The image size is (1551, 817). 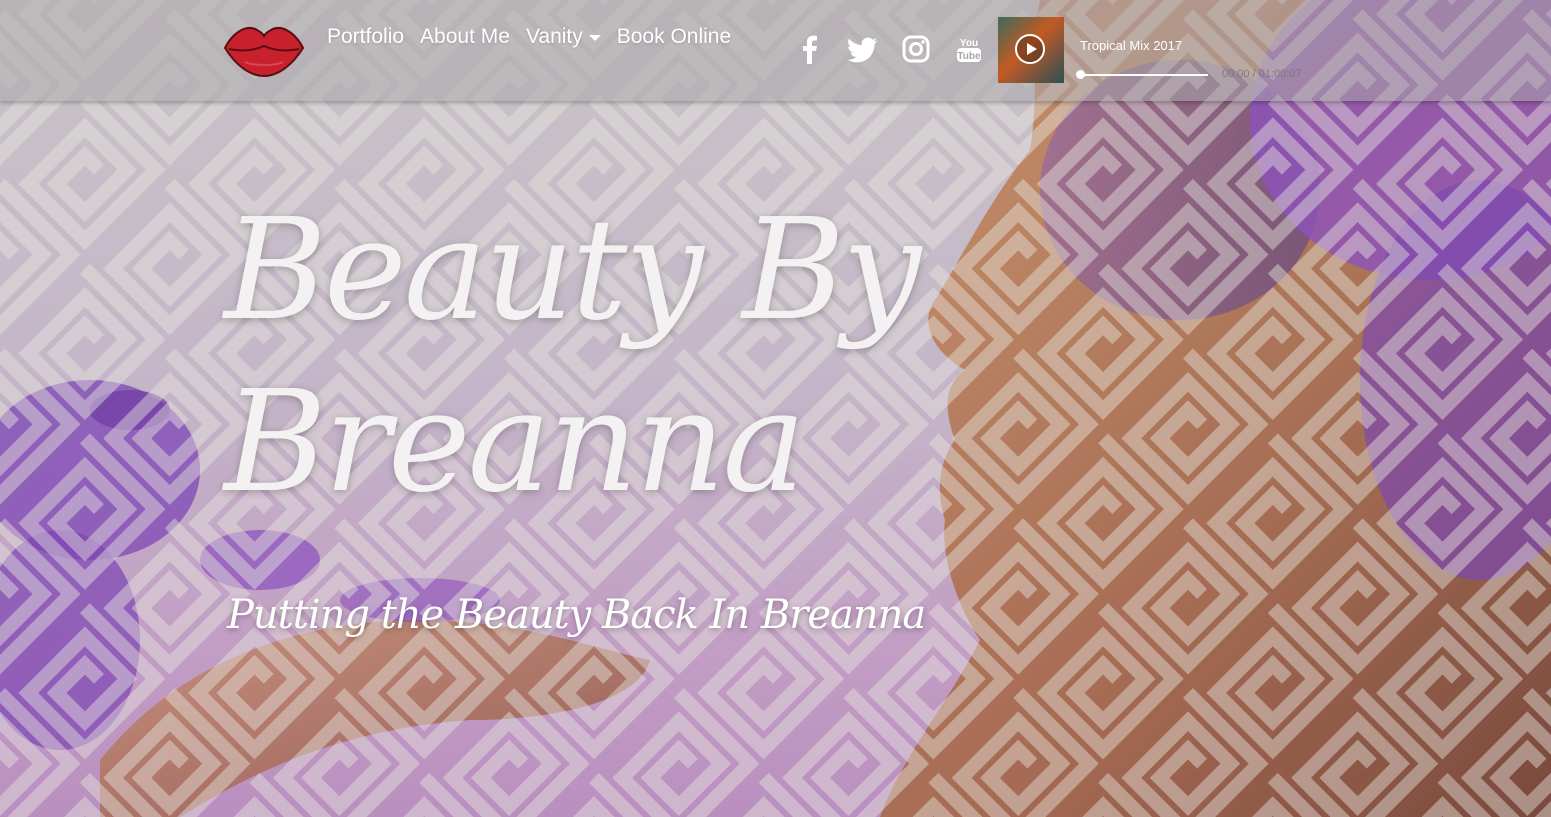 I want to click on lips-icon, so click(x=264, y=50).